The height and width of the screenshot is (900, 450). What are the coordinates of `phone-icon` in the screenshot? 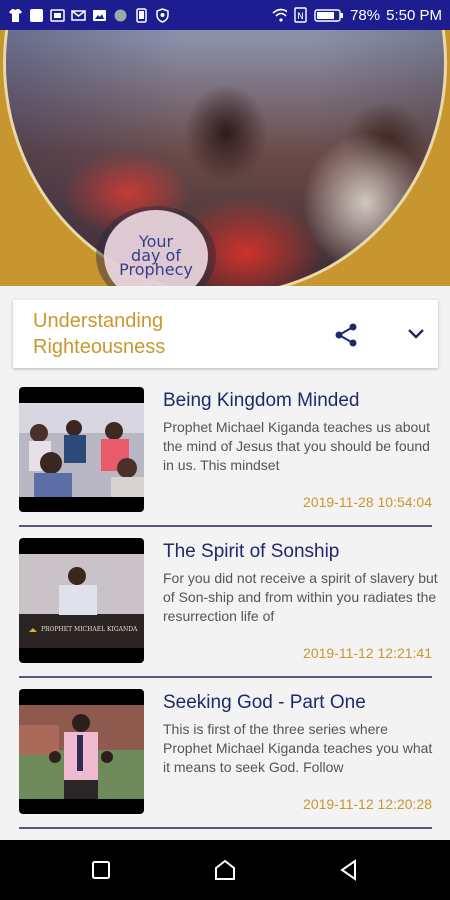 It's located at (141, 15).